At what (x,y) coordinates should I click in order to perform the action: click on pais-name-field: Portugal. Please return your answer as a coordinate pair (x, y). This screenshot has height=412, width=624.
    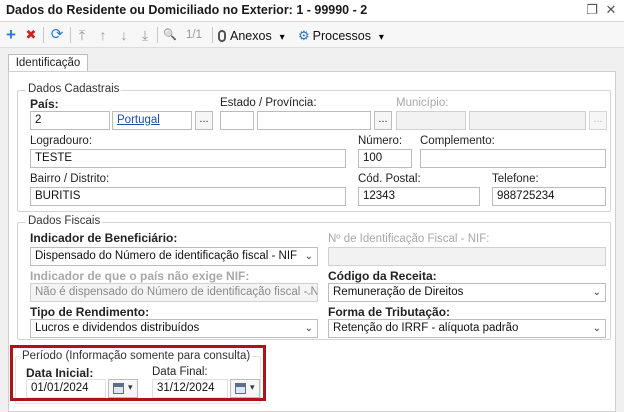
    Looking at the image, I should click on (152, 120).